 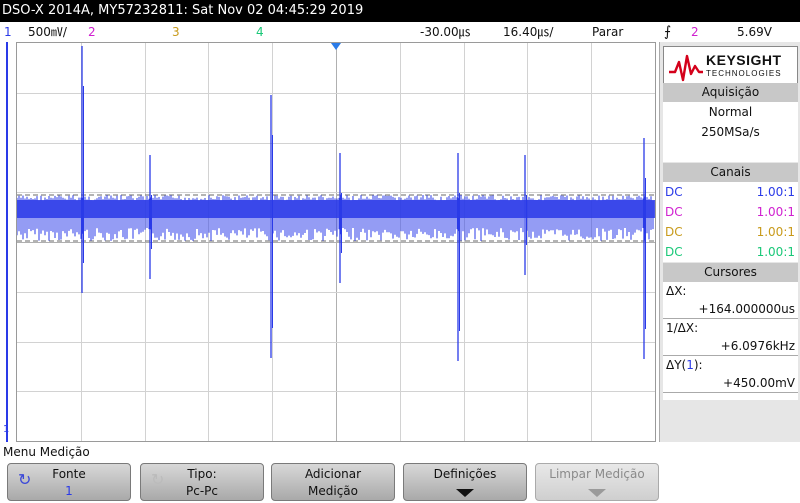 I want to click on ch3-probe: 1.00:1, so click(x=775, y=232).